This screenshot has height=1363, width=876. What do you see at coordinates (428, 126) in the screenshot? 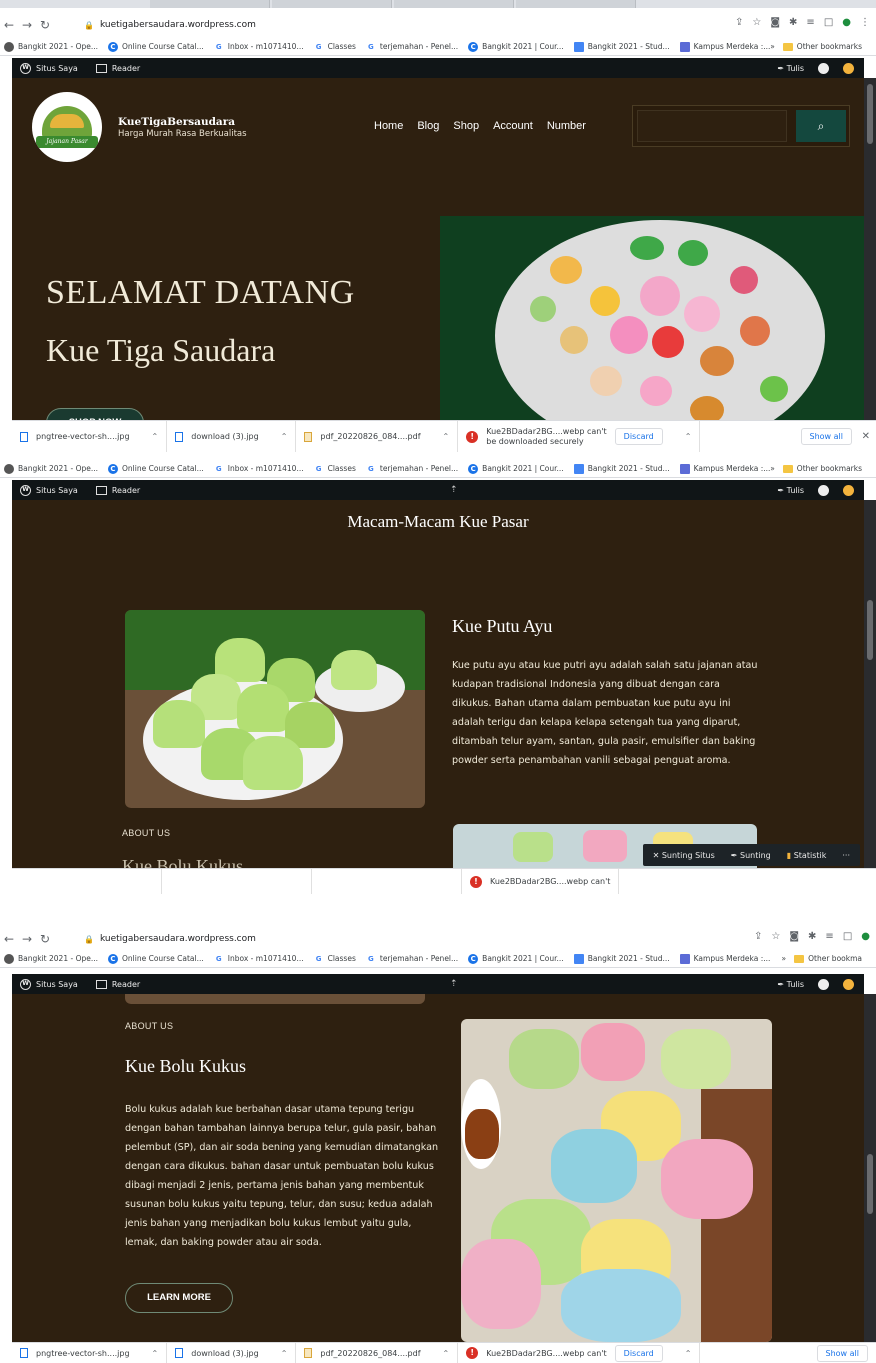
I see `nav-blog: Blog` at bounding box center [428, 126].